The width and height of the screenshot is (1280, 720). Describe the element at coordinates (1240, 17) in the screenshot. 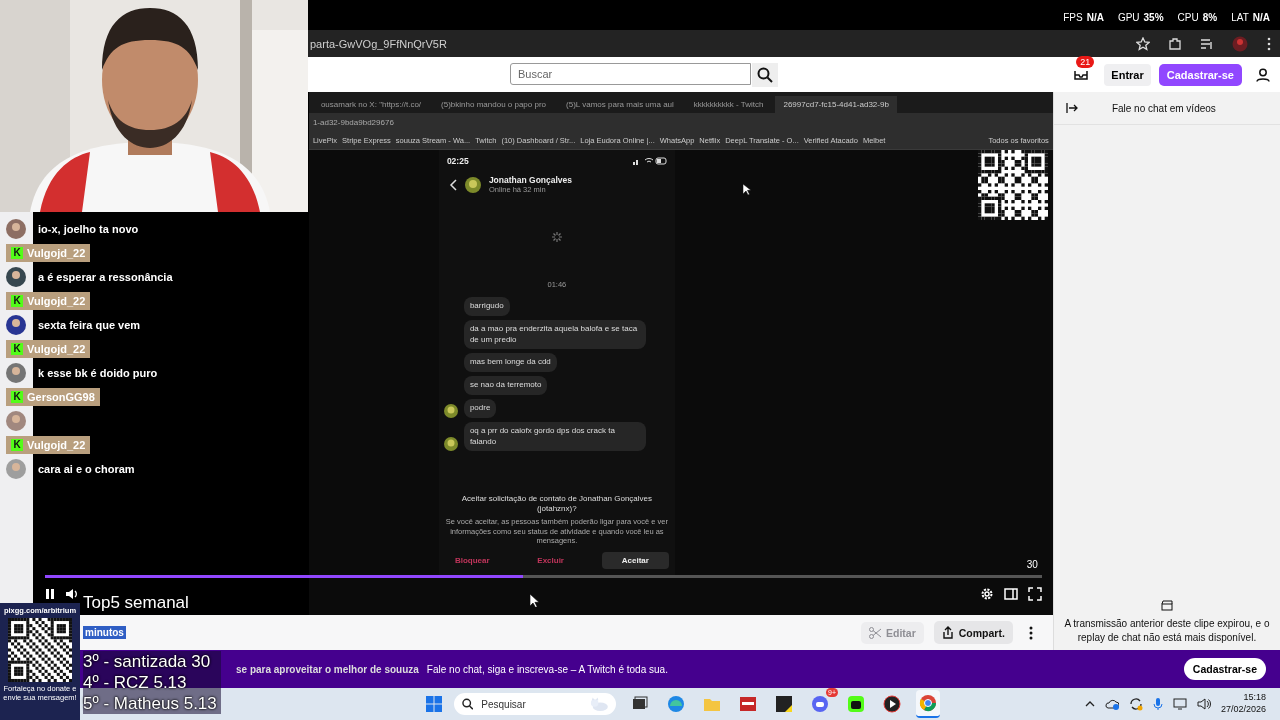

I see `stat-label: LAT` at that location.